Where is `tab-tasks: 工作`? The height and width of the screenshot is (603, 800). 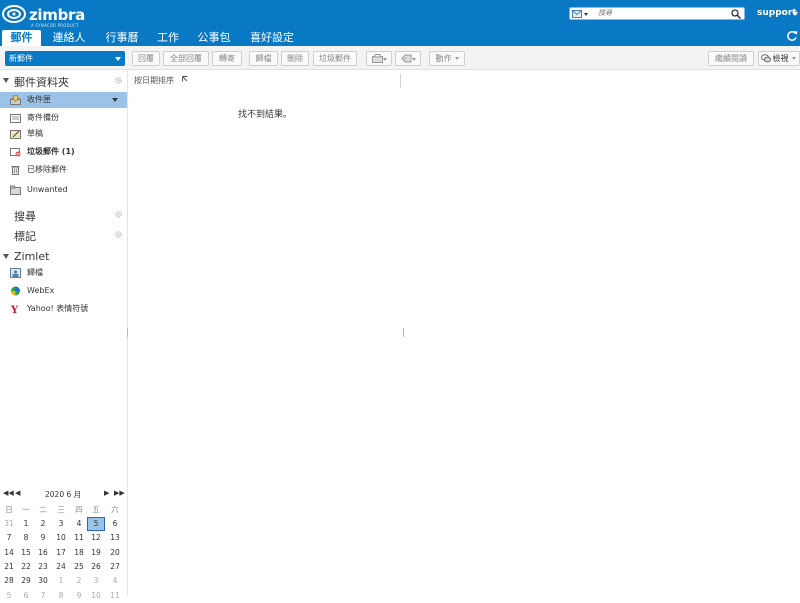 tab-tasks: 工作 is located at coordinates (168, 38).